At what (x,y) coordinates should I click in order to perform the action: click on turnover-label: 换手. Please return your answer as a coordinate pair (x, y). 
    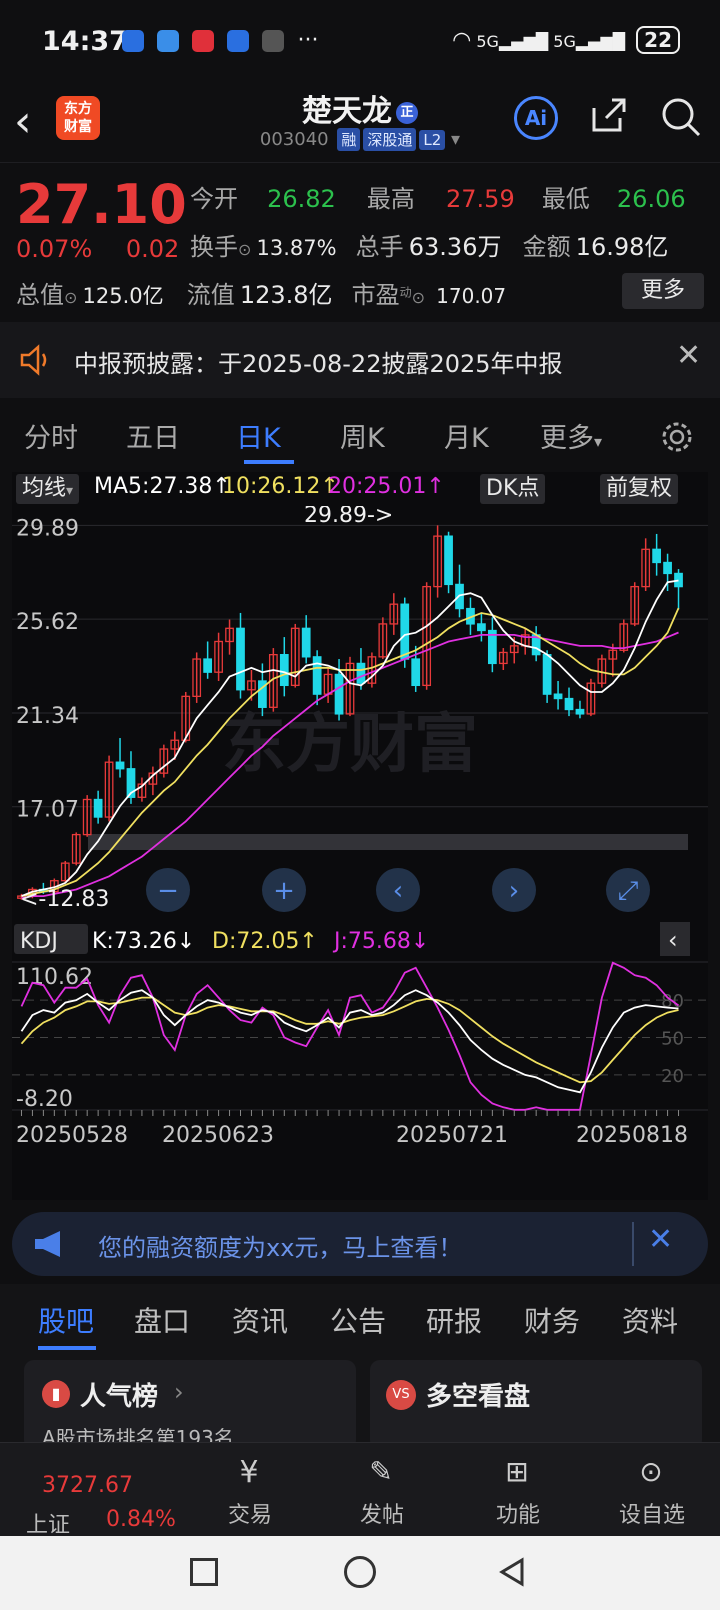
    Looking at the image, I should click on (214, 247).